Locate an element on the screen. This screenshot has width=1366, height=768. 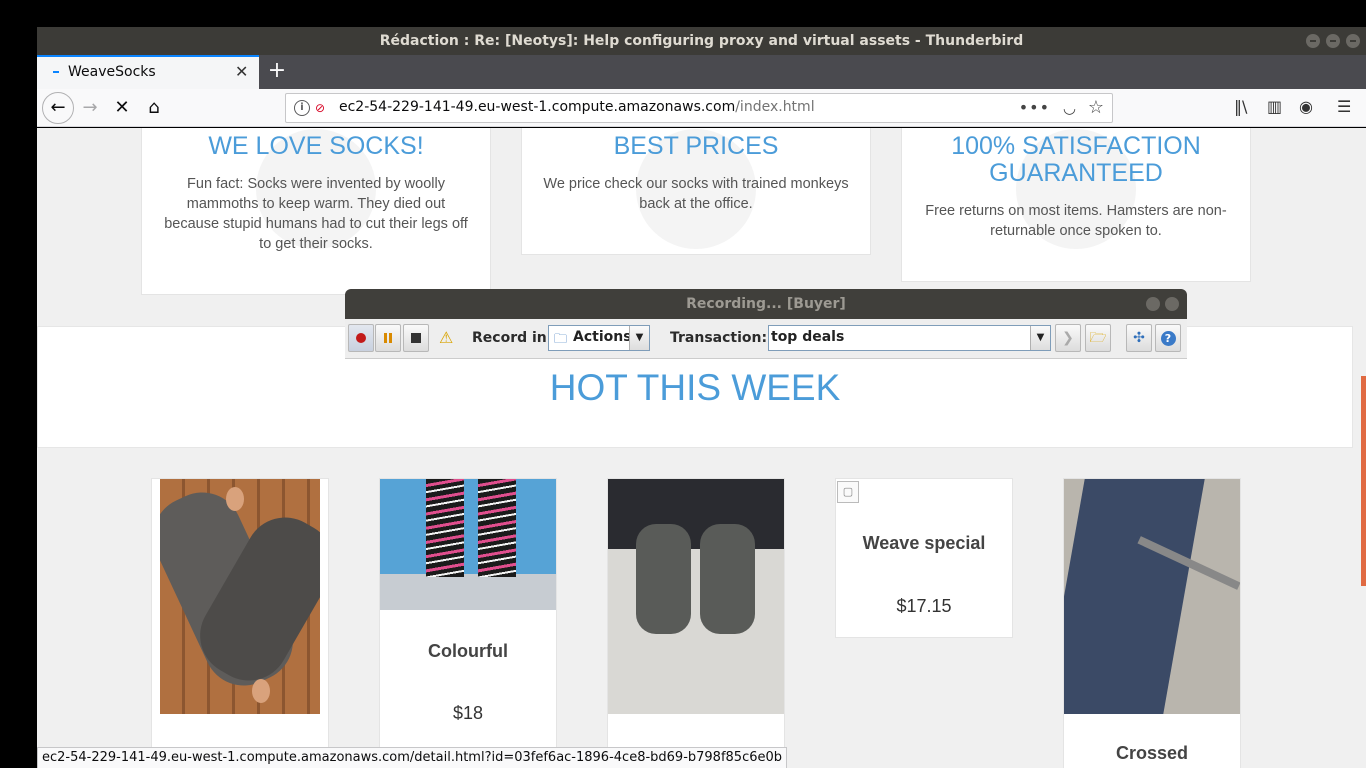
tab-weavesocks: WeaveSocks ✕ is located at coordinates (148, 72).